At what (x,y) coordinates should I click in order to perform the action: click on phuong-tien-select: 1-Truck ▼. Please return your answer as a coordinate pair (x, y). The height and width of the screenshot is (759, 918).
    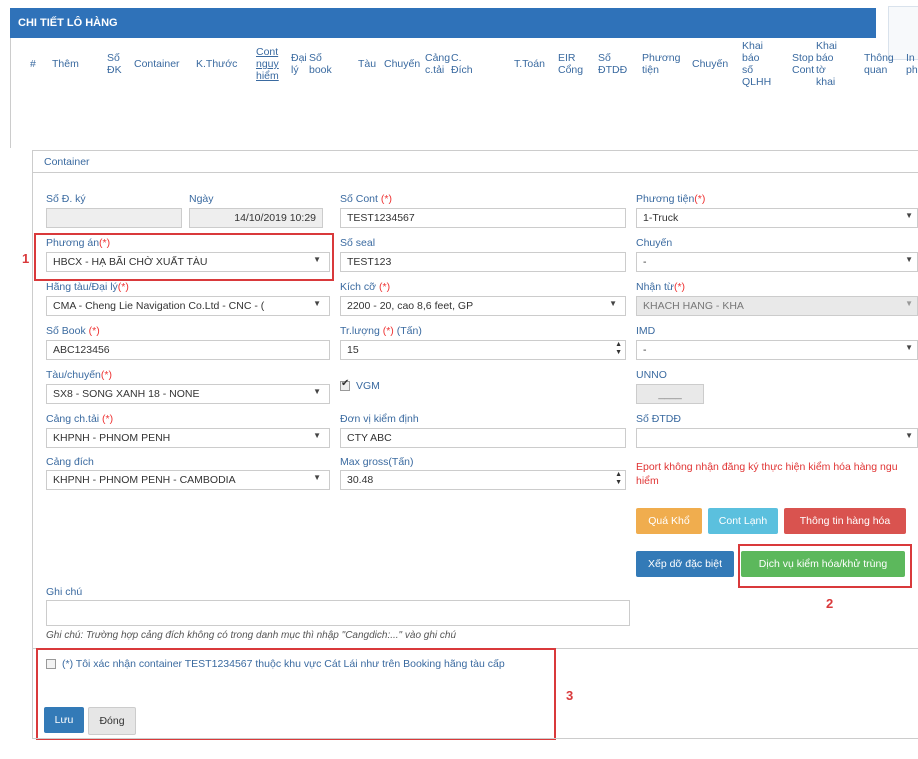
    Looking at the image, I should click on (777, 218).